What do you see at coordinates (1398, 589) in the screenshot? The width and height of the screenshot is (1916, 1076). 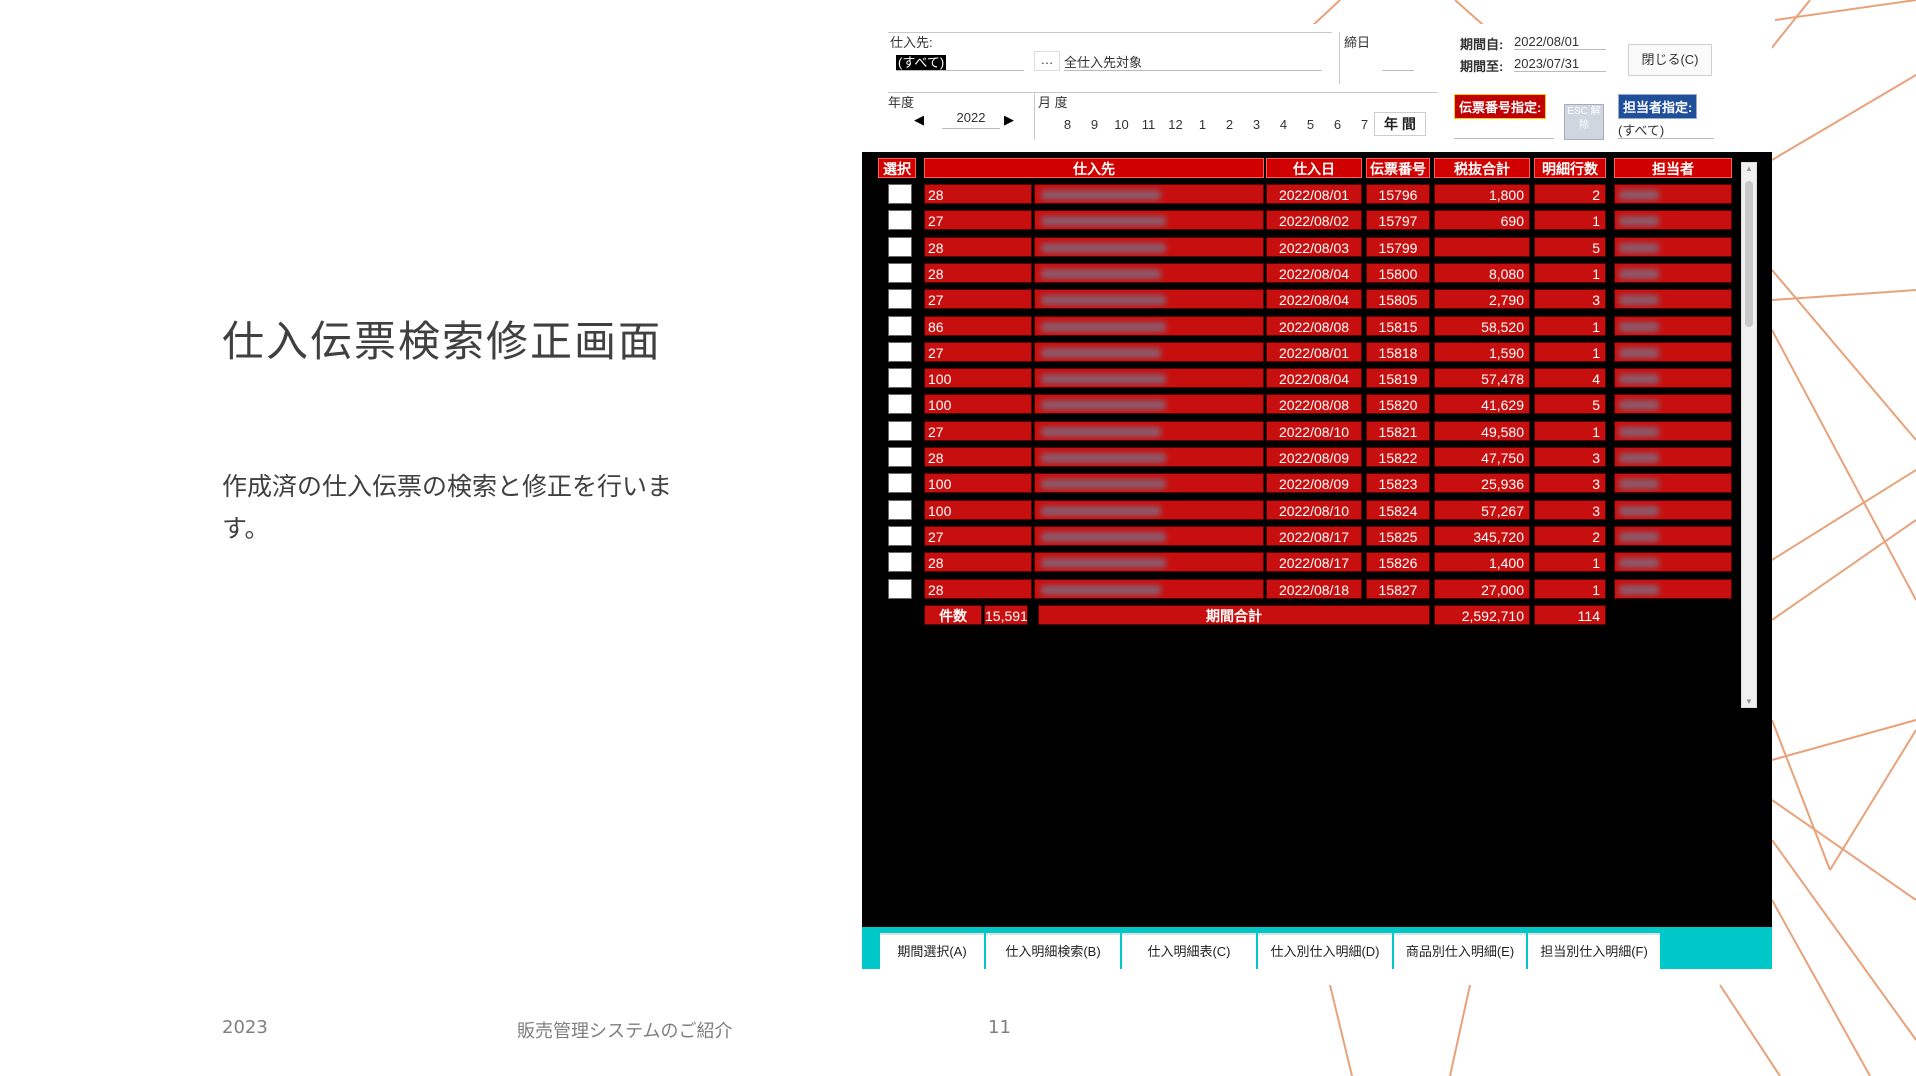 I see `slip-number-cell: 15827` at bounding box center [1398, 589].